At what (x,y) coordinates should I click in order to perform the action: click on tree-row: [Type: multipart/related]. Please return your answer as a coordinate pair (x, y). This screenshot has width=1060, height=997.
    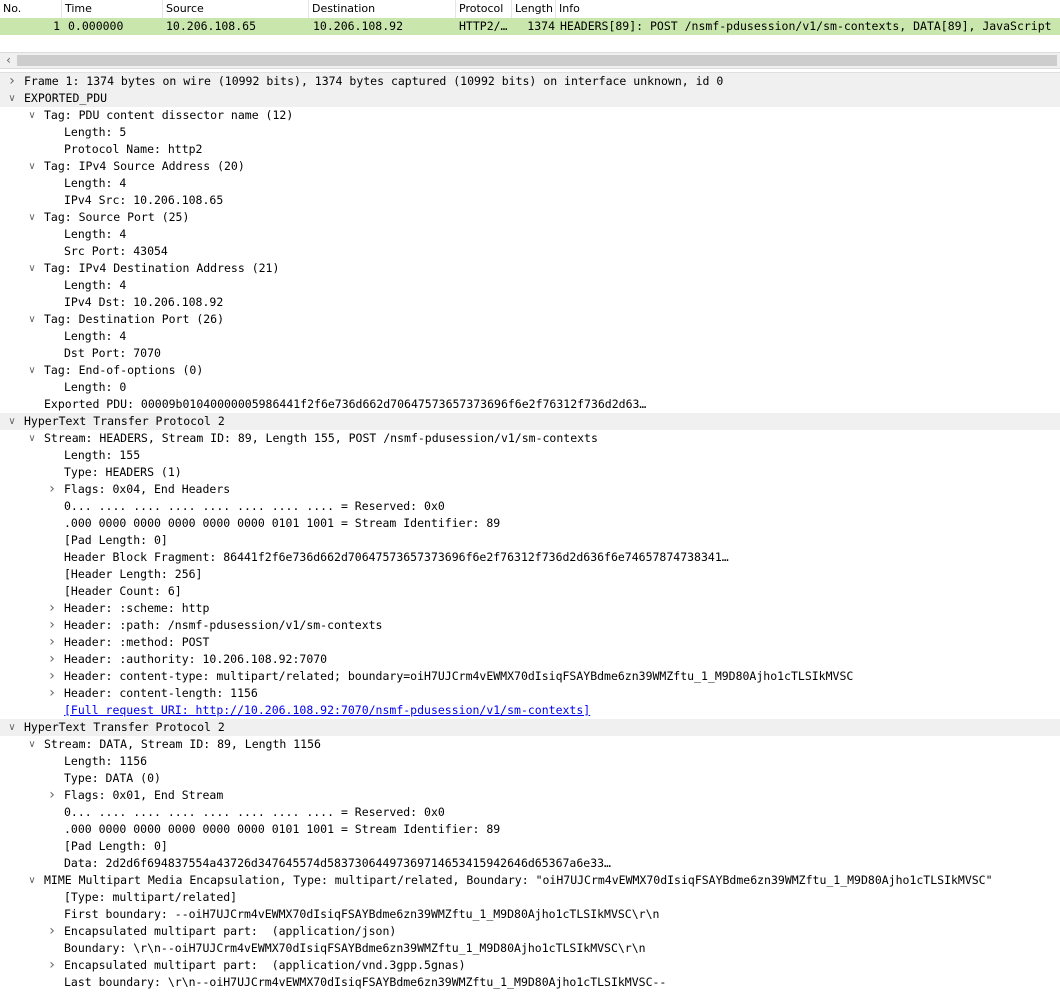
    Looking at the image, I should click on (530, 897).